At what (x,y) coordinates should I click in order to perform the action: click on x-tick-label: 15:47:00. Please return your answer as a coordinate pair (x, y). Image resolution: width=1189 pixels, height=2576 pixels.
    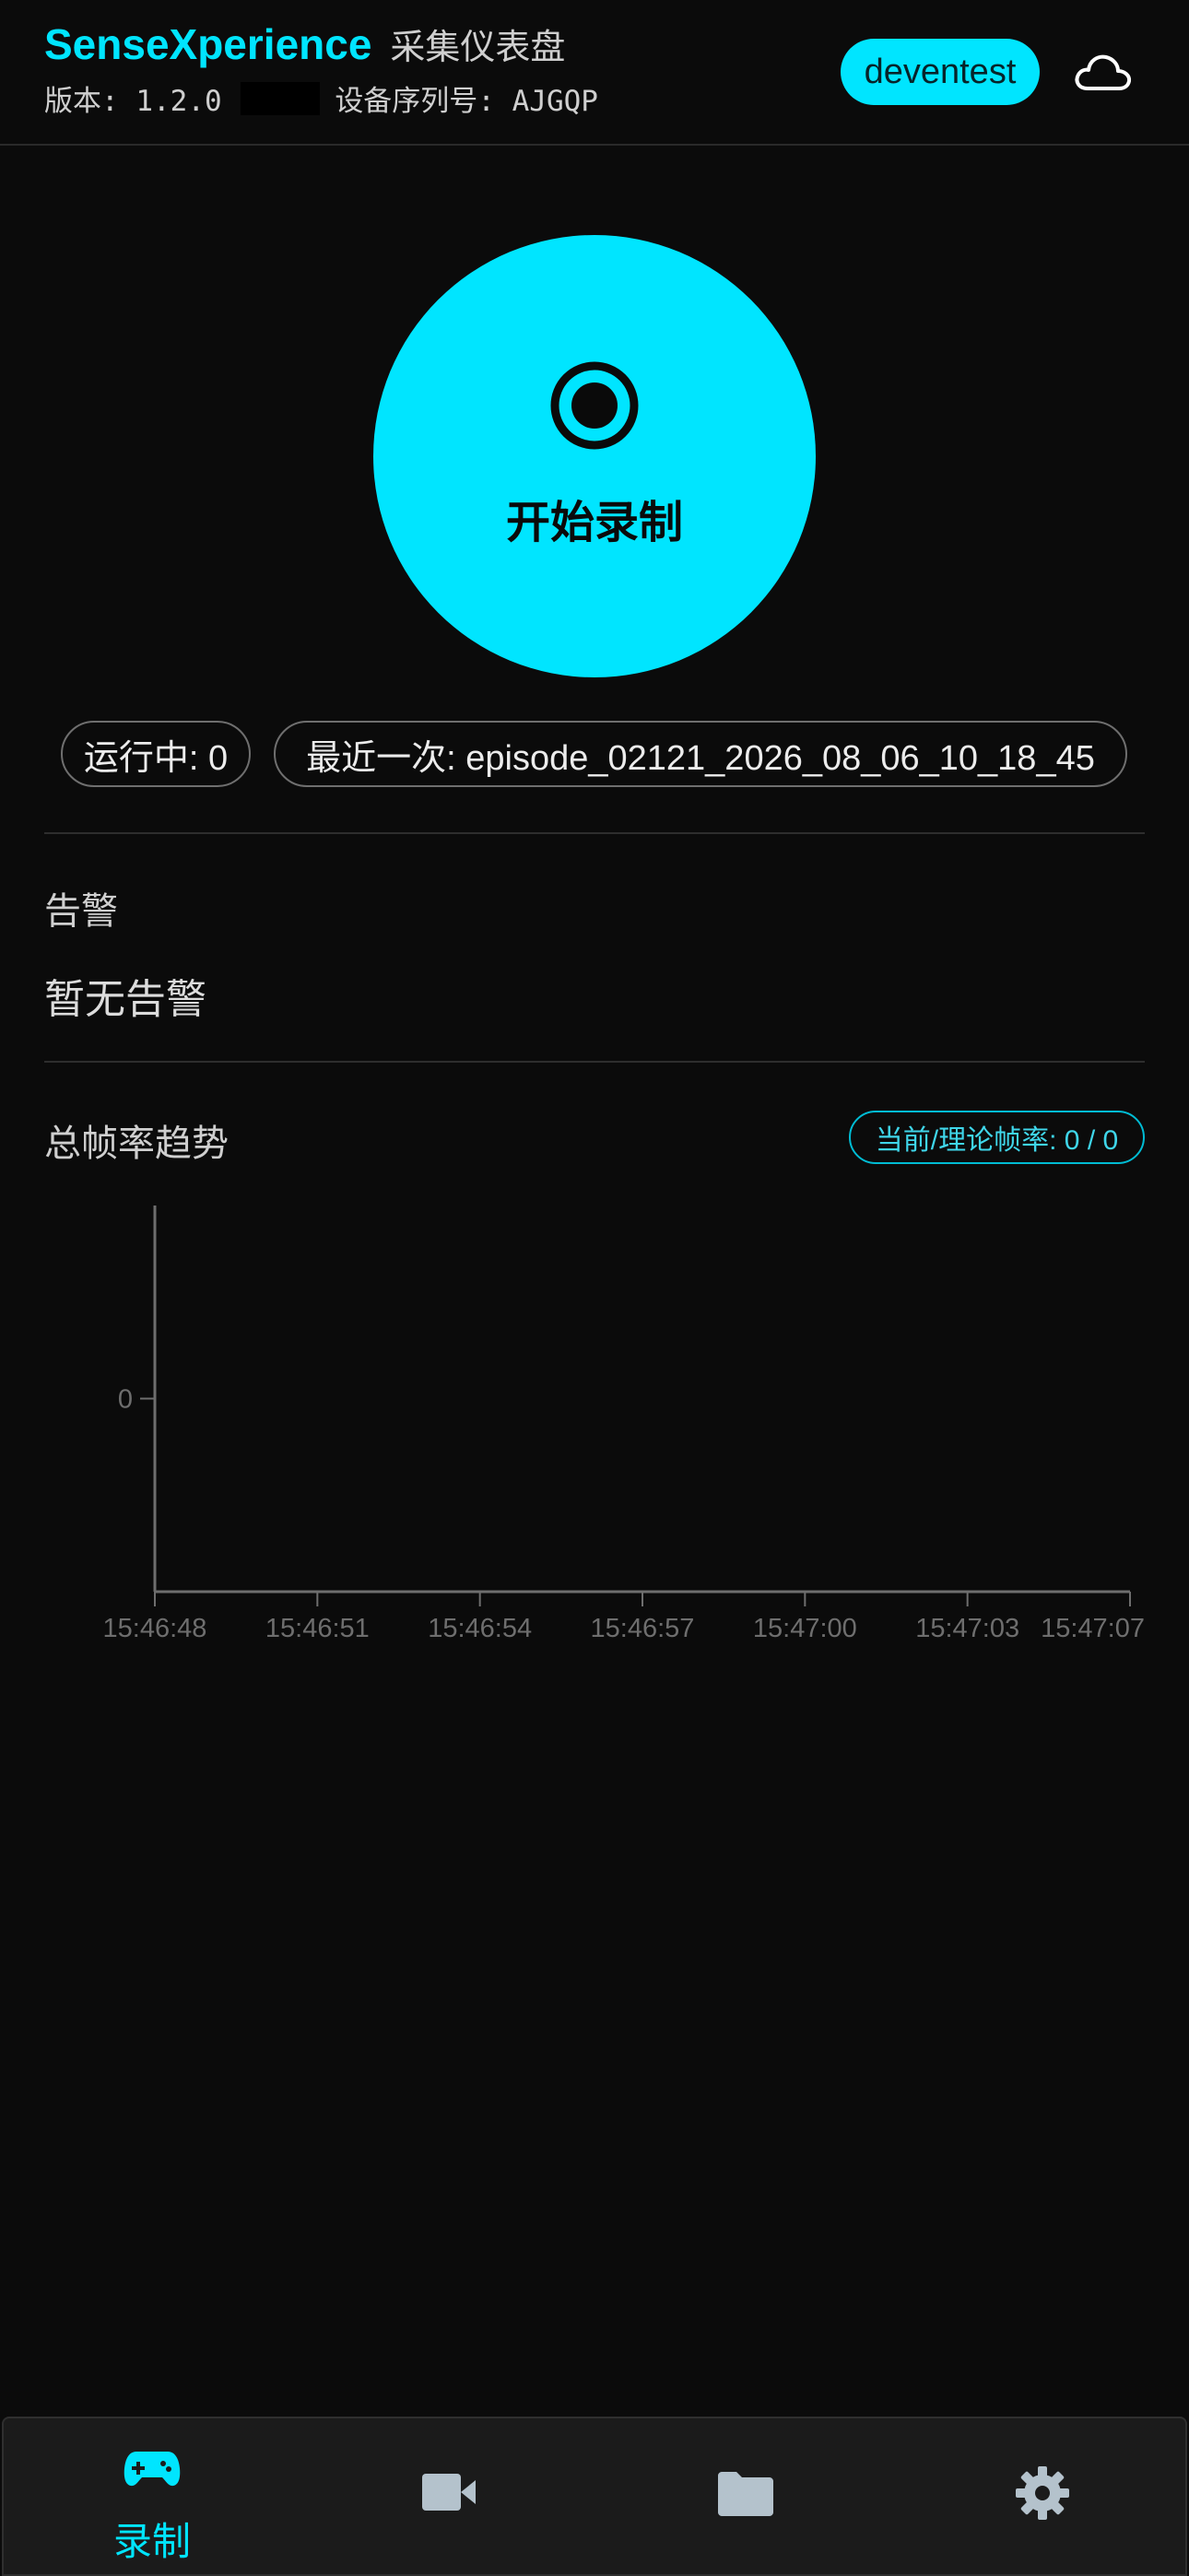
    Looking at the image, I should click on (805, 1628).